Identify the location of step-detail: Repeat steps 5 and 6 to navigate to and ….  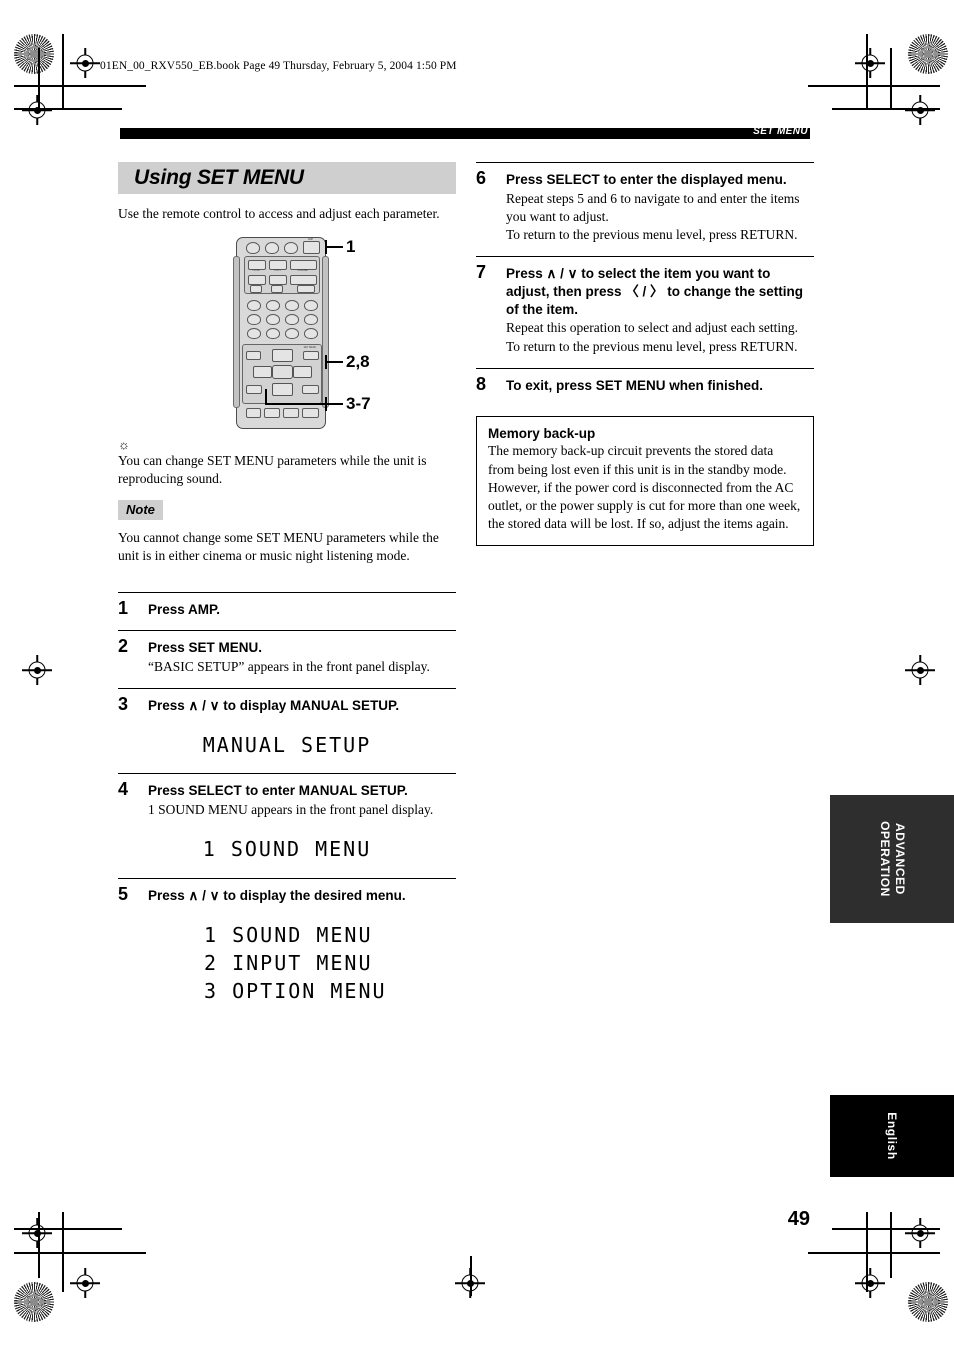
(653, 216).